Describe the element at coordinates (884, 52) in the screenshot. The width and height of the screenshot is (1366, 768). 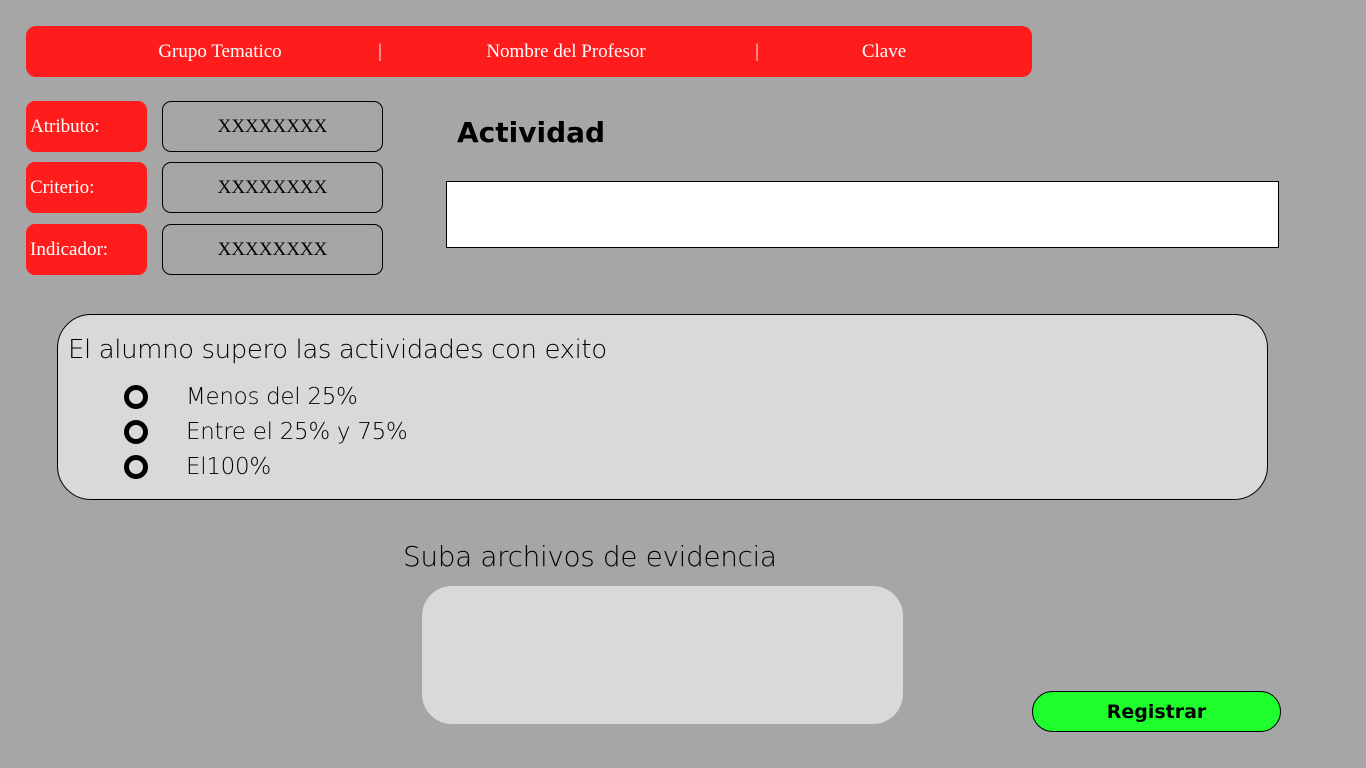
I see `header-clave: Clave` at that location.